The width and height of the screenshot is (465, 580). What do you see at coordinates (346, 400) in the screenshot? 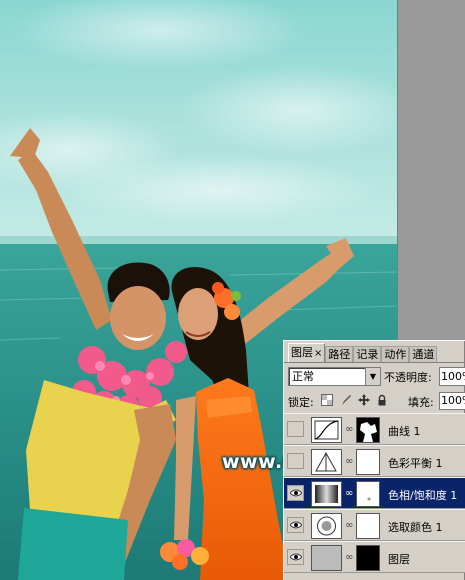
I see `brush-lock-icon` at bounding box center [346, 400].